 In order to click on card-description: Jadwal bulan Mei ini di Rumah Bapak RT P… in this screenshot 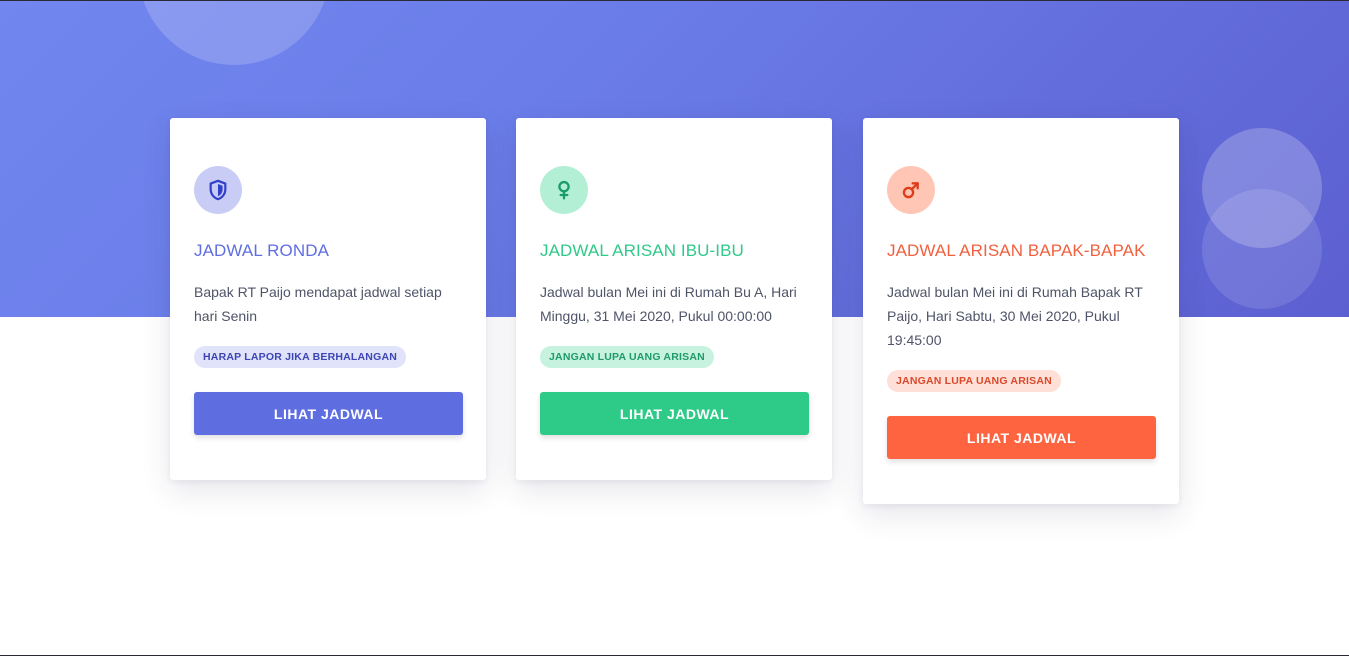, I will do `click(1015, 316)`.